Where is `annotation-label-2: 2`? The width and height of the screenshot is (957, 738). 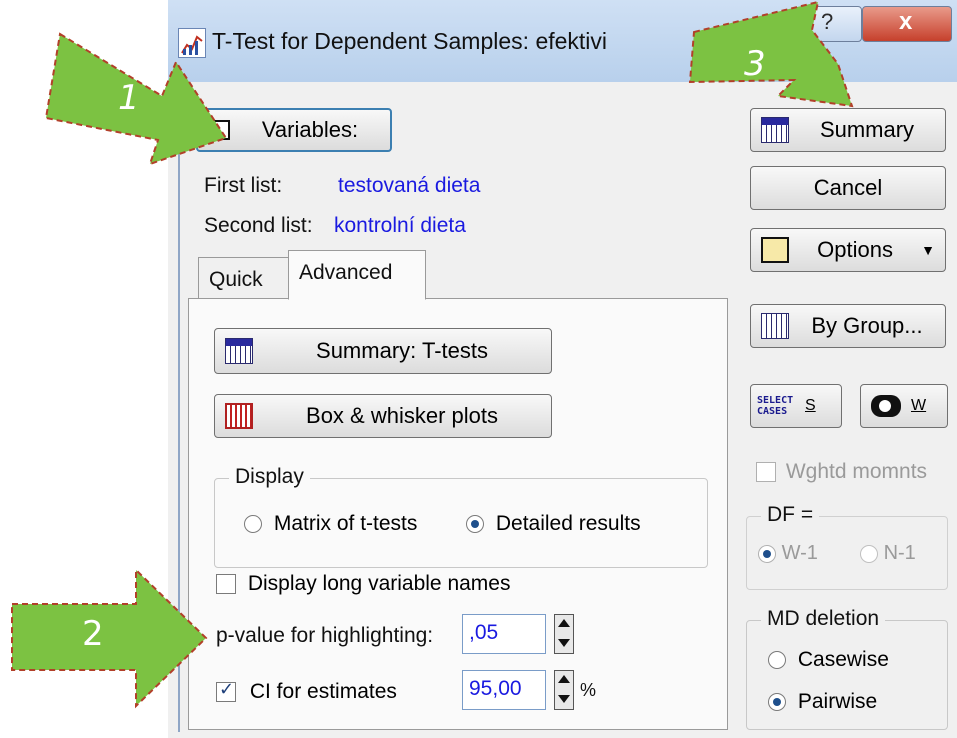
annotation-label-2: 2 is located at coordinates (93, 634).